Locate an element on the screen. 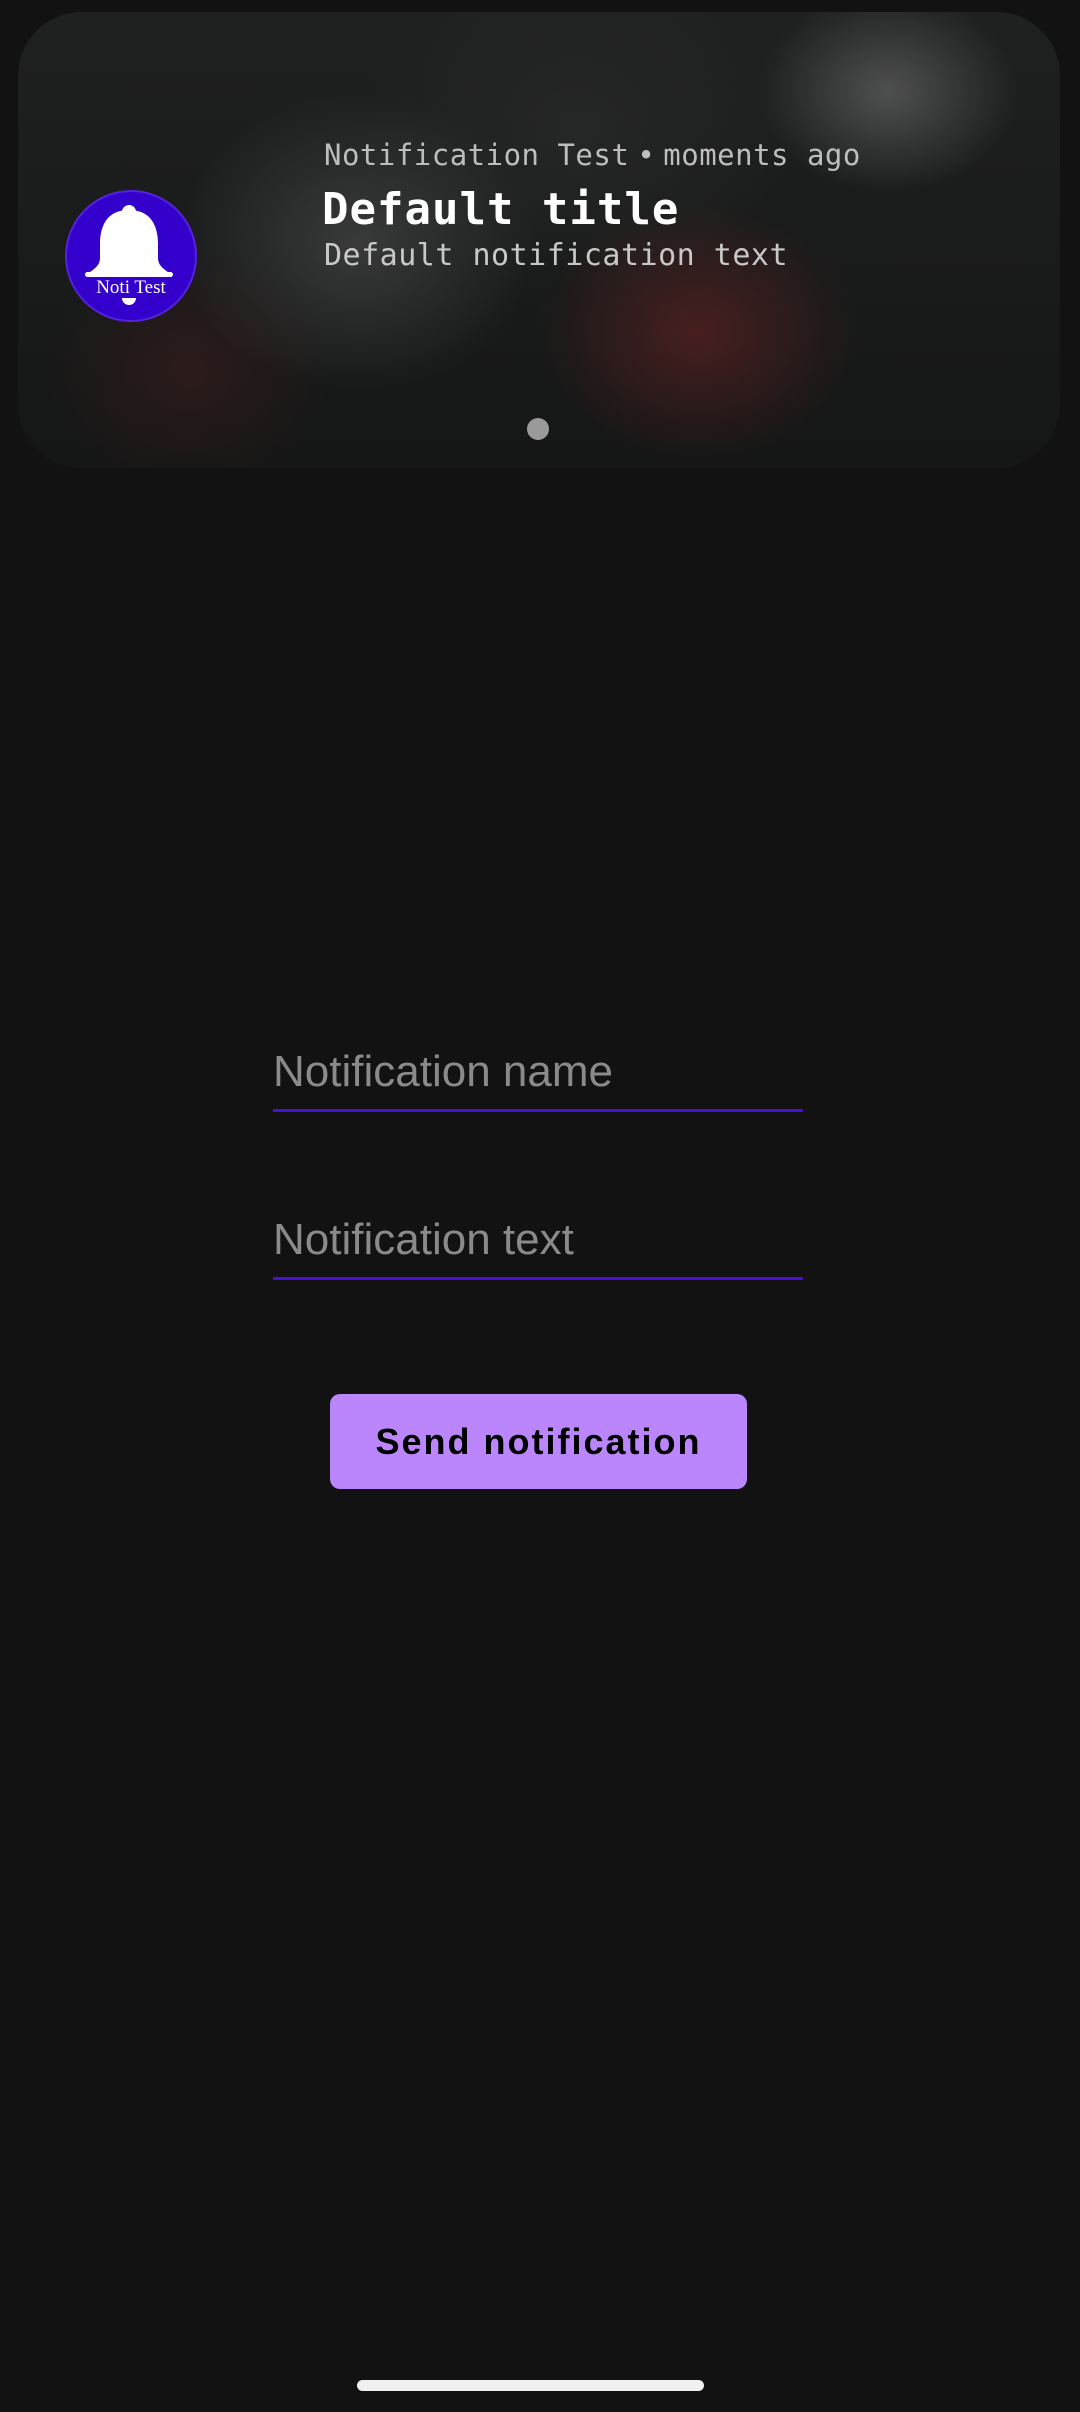  bell-icon is located at coordinates (129, 255).